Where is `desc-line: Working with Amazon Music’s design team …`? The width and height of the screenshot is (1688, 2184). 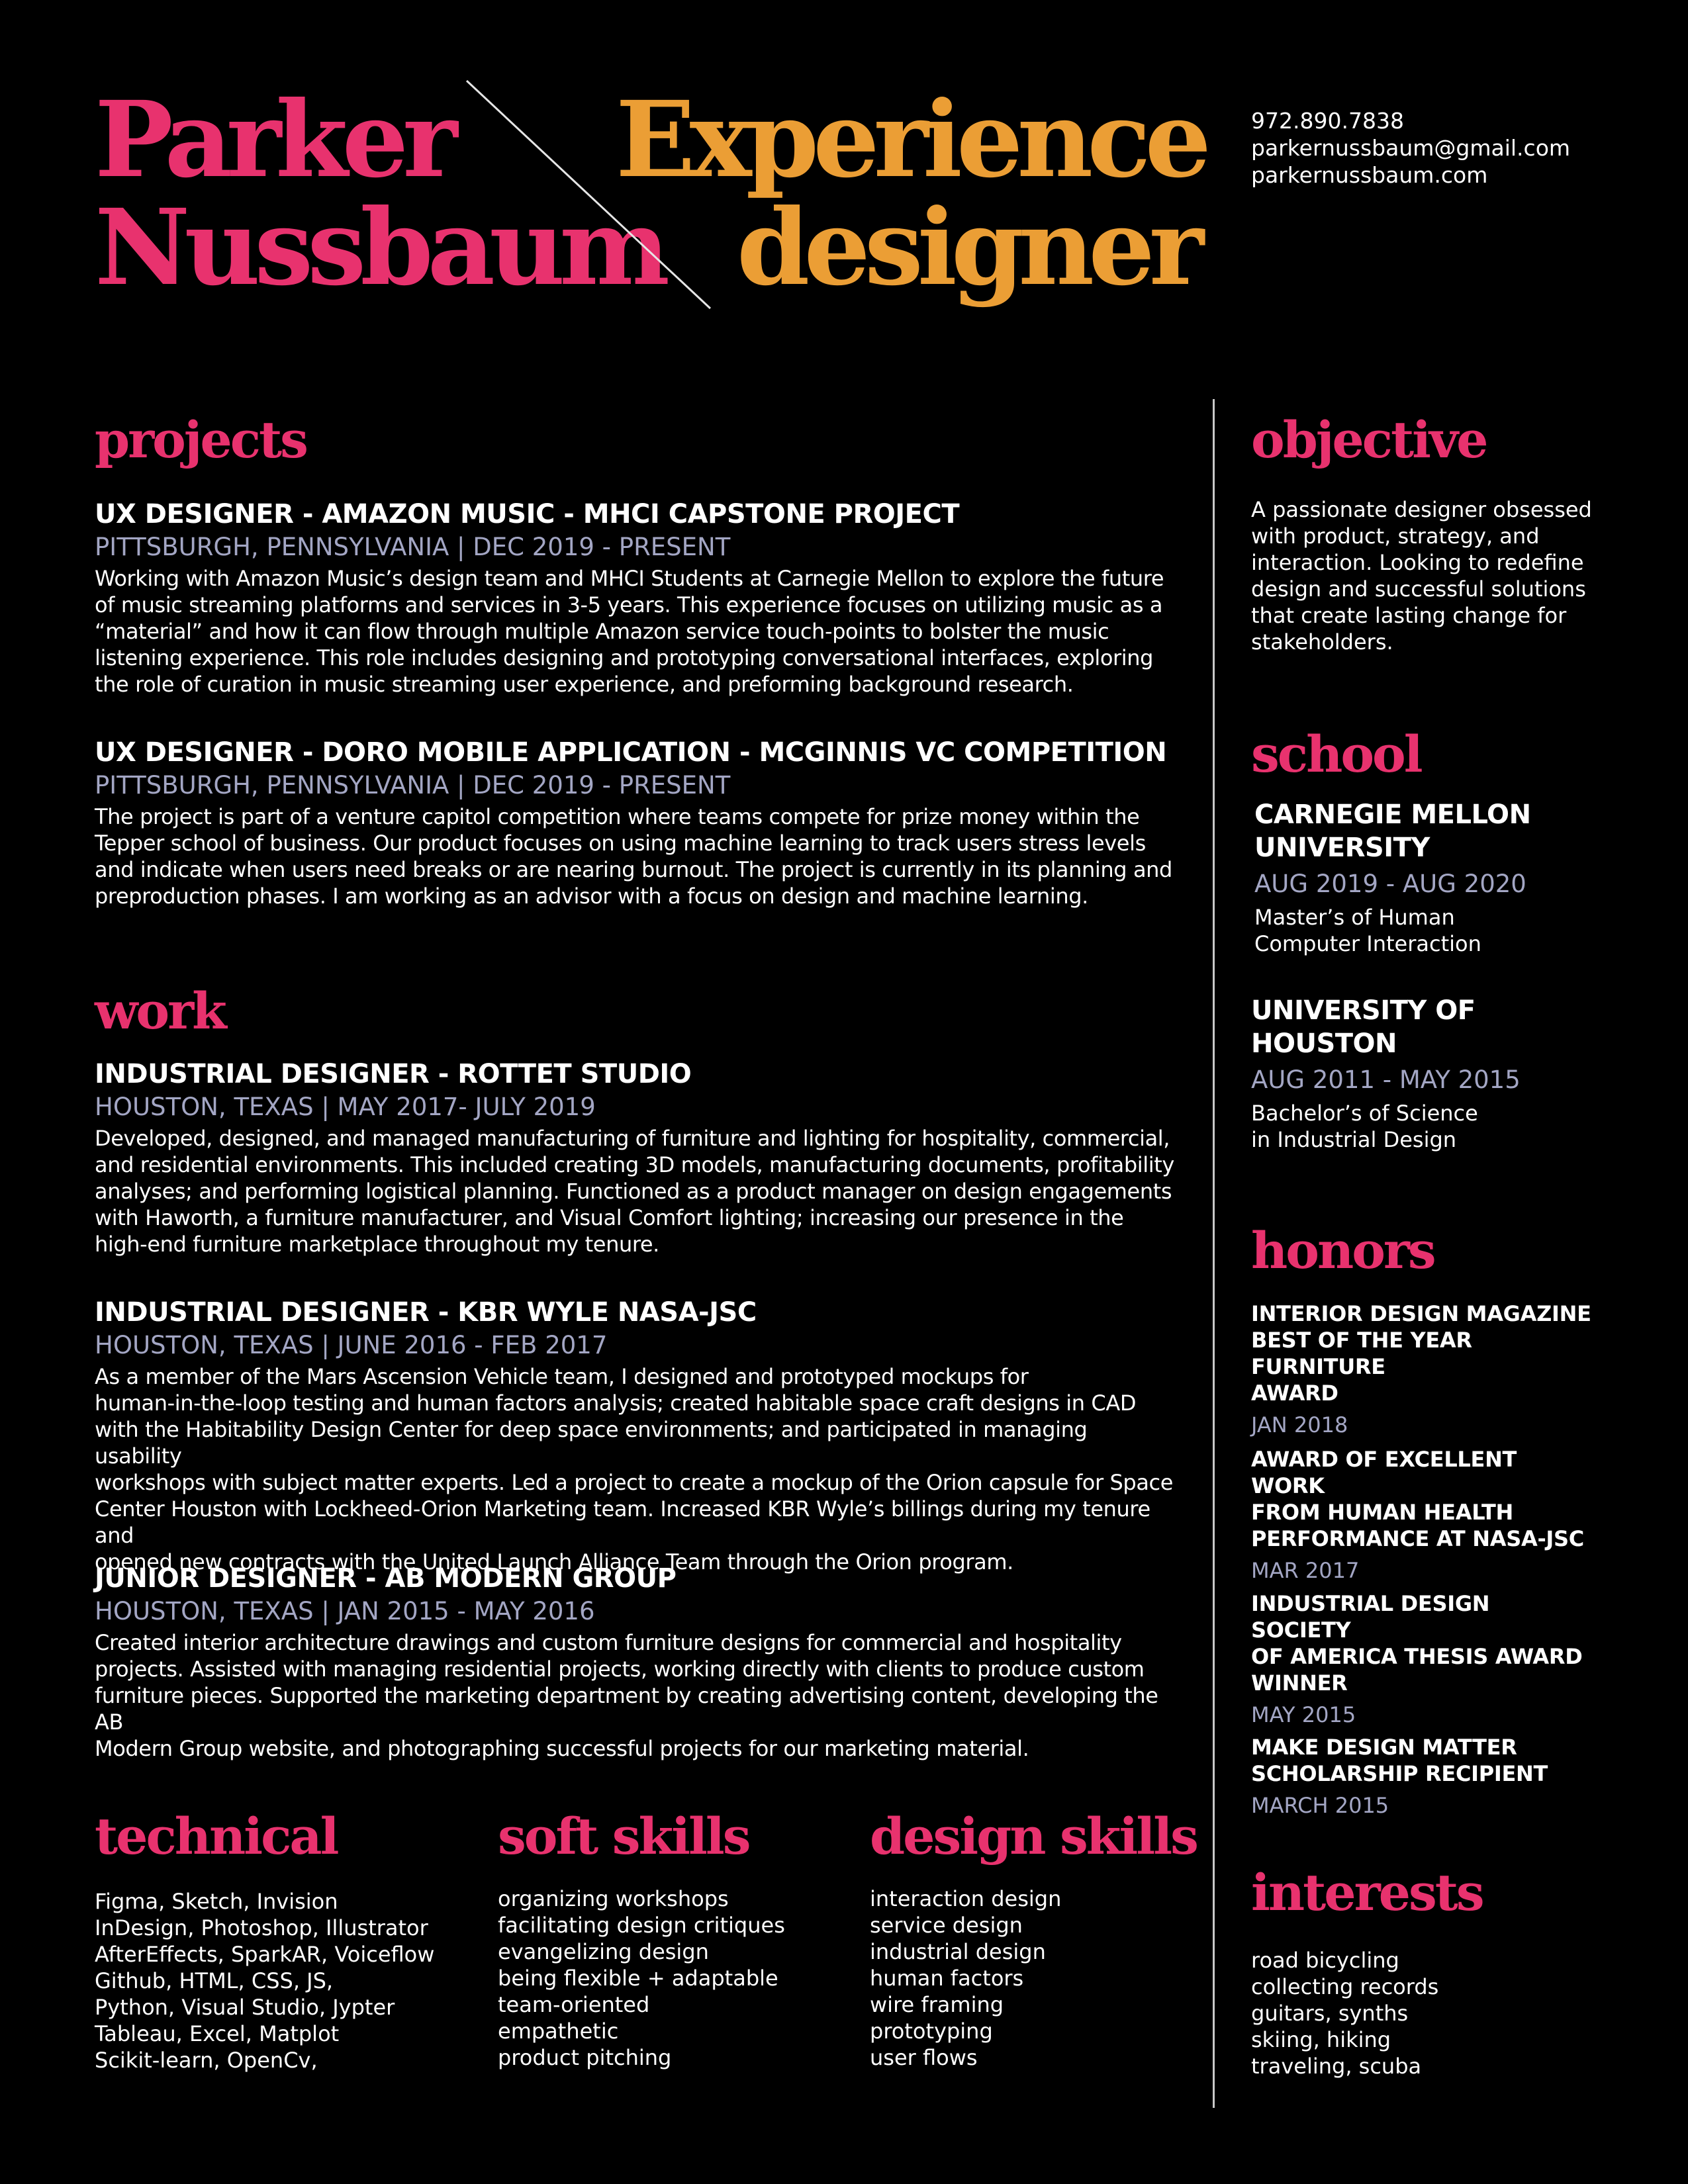
desc-line: Working with Amazon Music’s design team … is located at coordinates (629, 579).